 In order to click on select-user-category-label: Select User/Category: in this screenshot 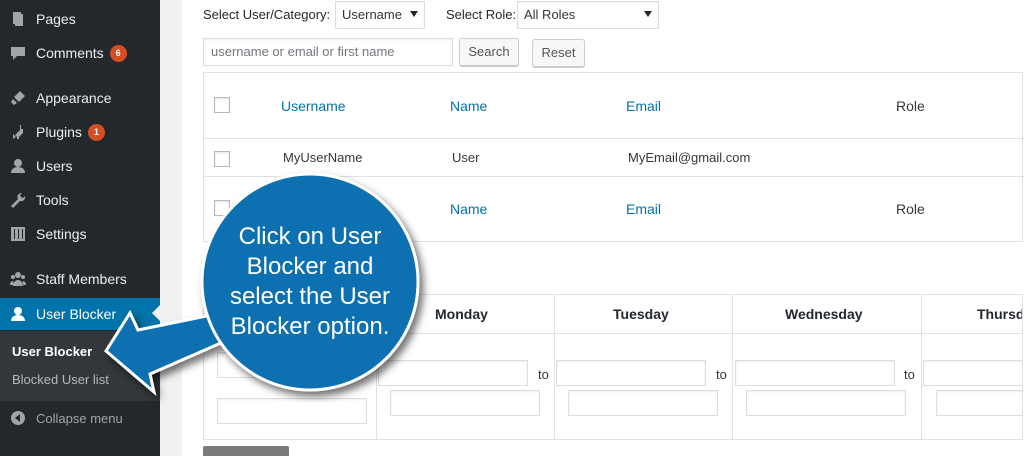, I will do `click(267, 14)`.